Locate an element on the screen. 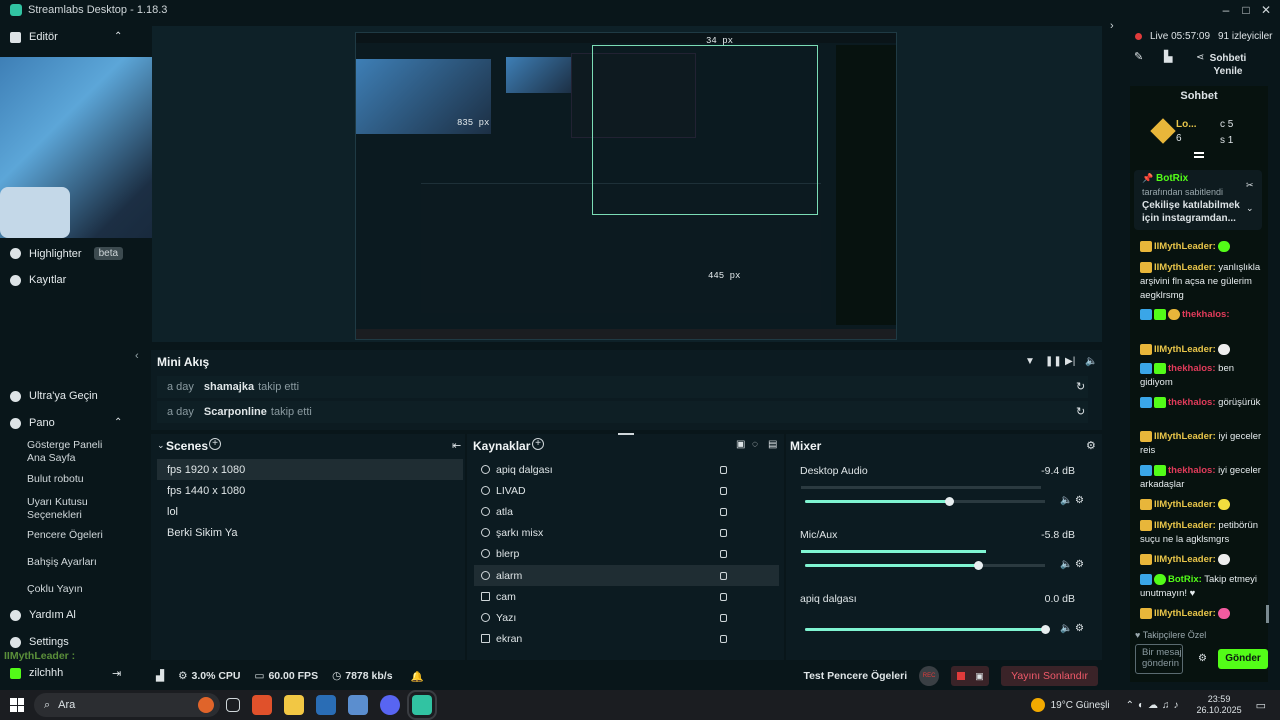 Image resolution: width=1280 pixels, height=720 pixels. notification-bell-icon: 🔔 is located at coordinates (417, 676).